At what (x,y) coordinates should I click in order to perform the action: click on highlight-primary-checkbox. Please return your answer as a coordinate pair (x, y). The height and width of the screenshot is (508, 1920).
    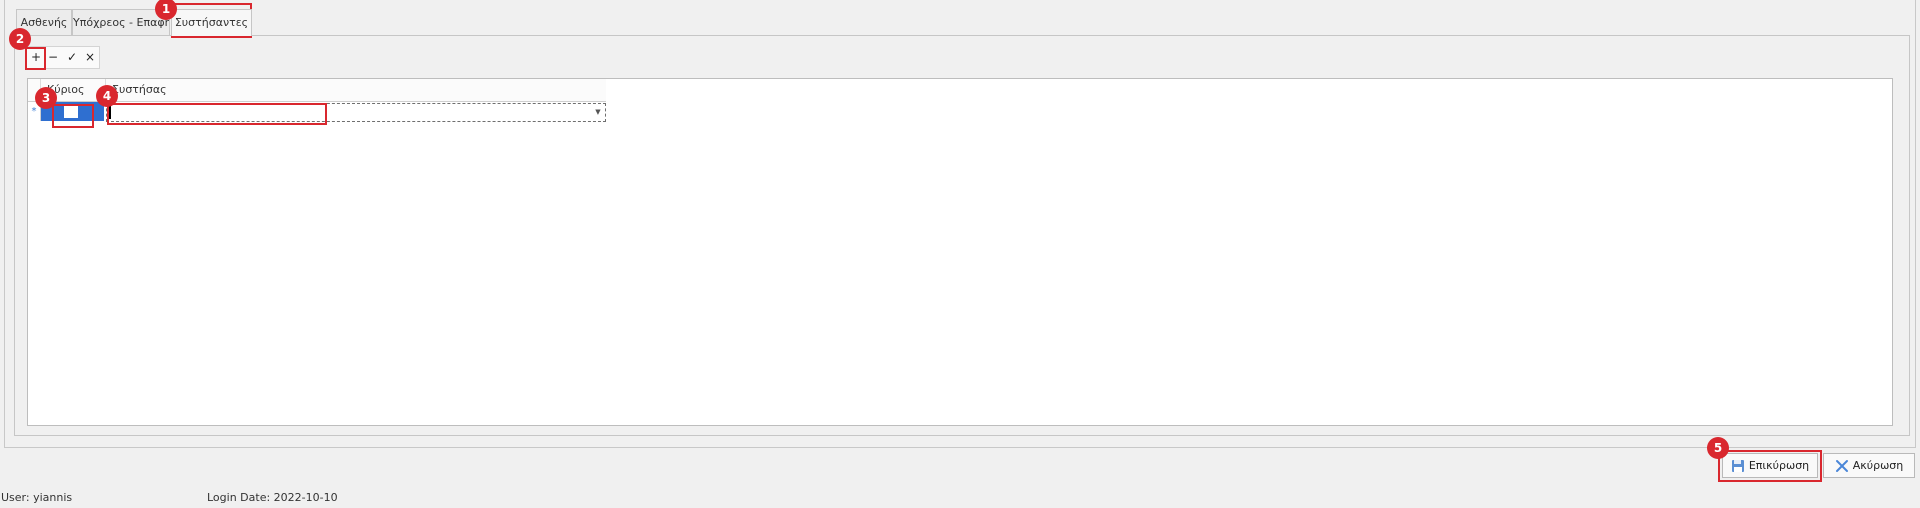
    Looking at the image, I should click on (73, 116).